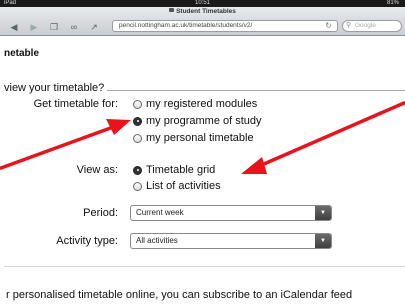  Describe the element at coordinates (97, 170) in the screenshot. I see `view-as-label: View as:` at that location.